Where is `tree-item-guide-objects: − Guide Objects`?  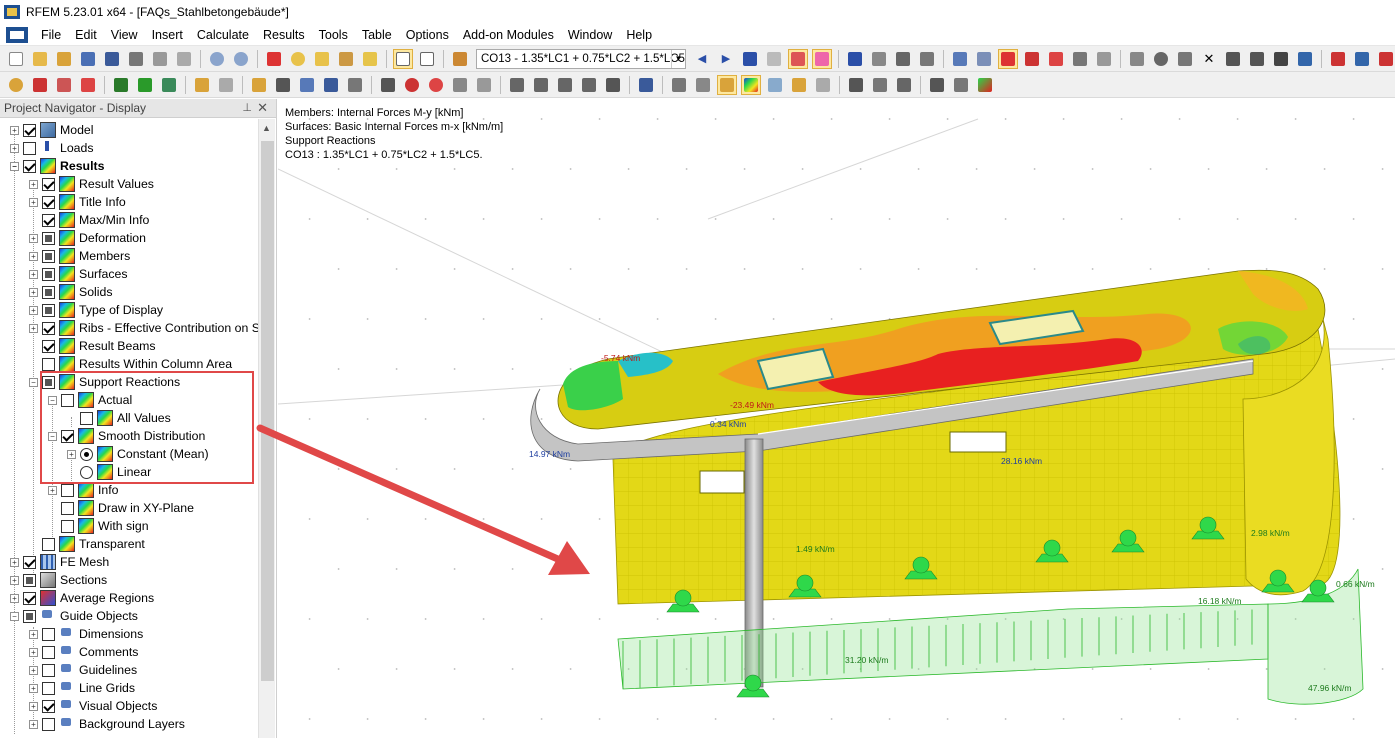 tree-item-guide-objects: − Guide Objects is located at coordinates (74, 616).